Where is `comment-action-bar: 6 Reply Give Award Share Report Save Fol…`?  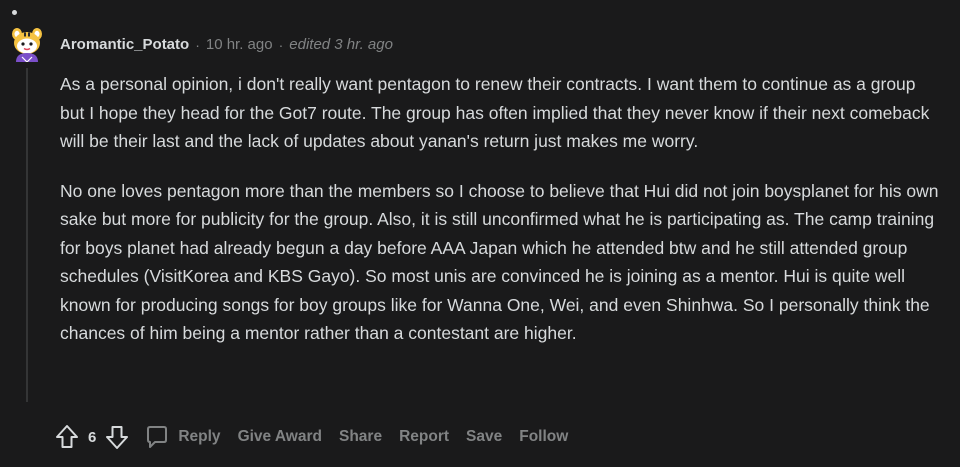 comment-action-bar: 6 Reply Give Award Share Report Save Fol… is located at coordinates (319, 437).